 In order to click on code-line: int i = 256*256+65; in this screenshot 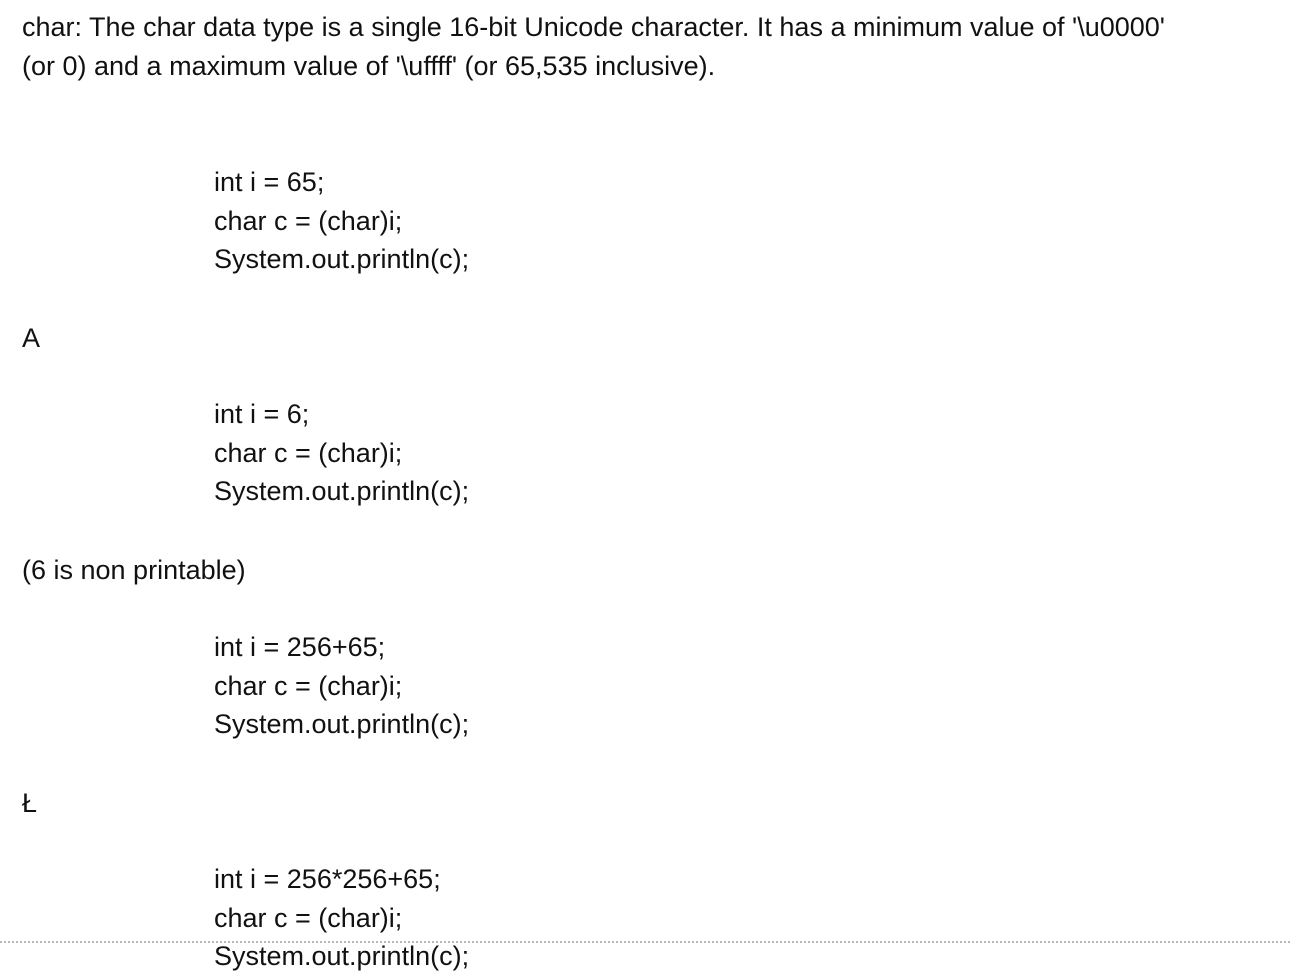, I will do `click(327, 879)`.